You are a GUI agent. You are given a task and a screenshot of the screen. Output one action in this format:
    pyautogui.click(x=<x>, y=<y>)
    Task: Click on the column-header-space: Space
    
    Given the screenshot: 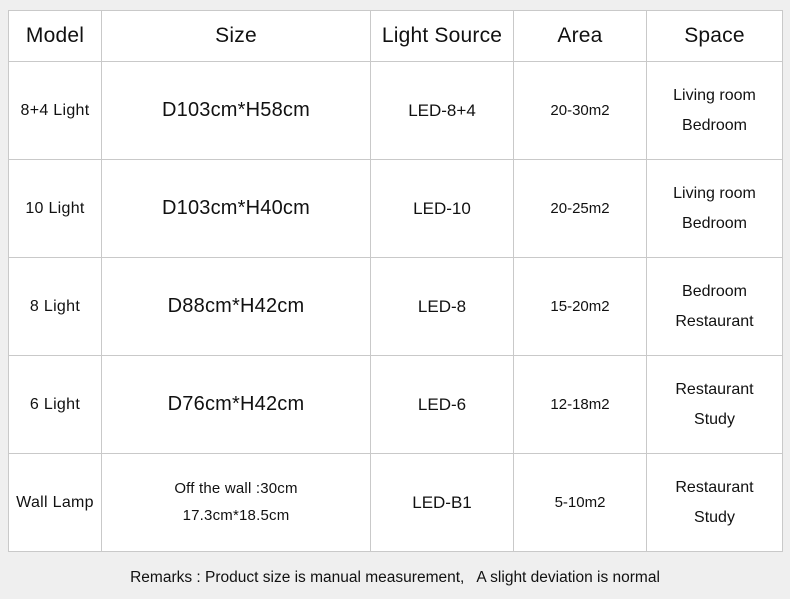 What is the action you would take?
    pyautogui.click(x=714, y=36)
    